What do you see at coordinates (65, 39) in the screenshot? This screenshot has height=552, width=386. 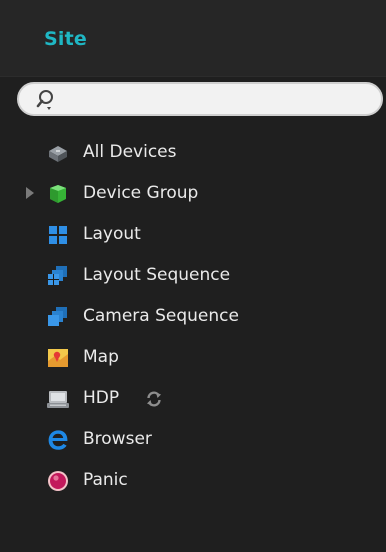 I see `site-title: Site` at bounding box center [65, 39].